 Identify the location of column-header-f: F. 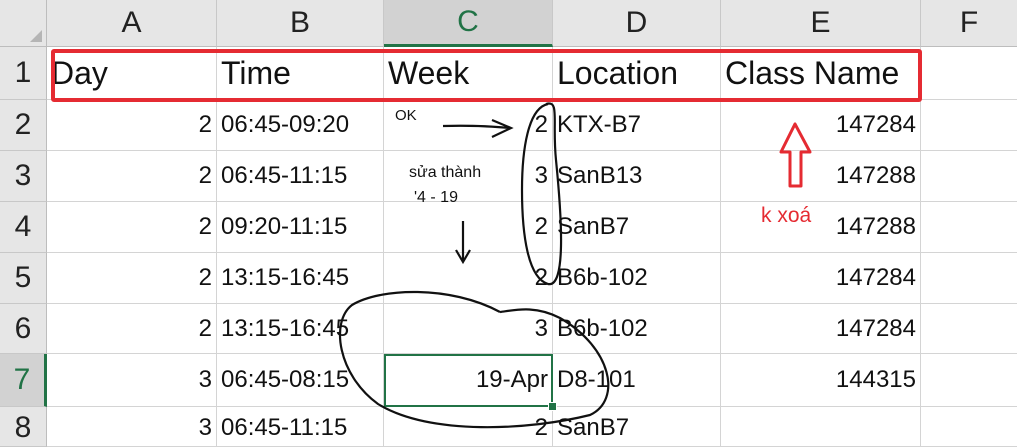
(969, 23).